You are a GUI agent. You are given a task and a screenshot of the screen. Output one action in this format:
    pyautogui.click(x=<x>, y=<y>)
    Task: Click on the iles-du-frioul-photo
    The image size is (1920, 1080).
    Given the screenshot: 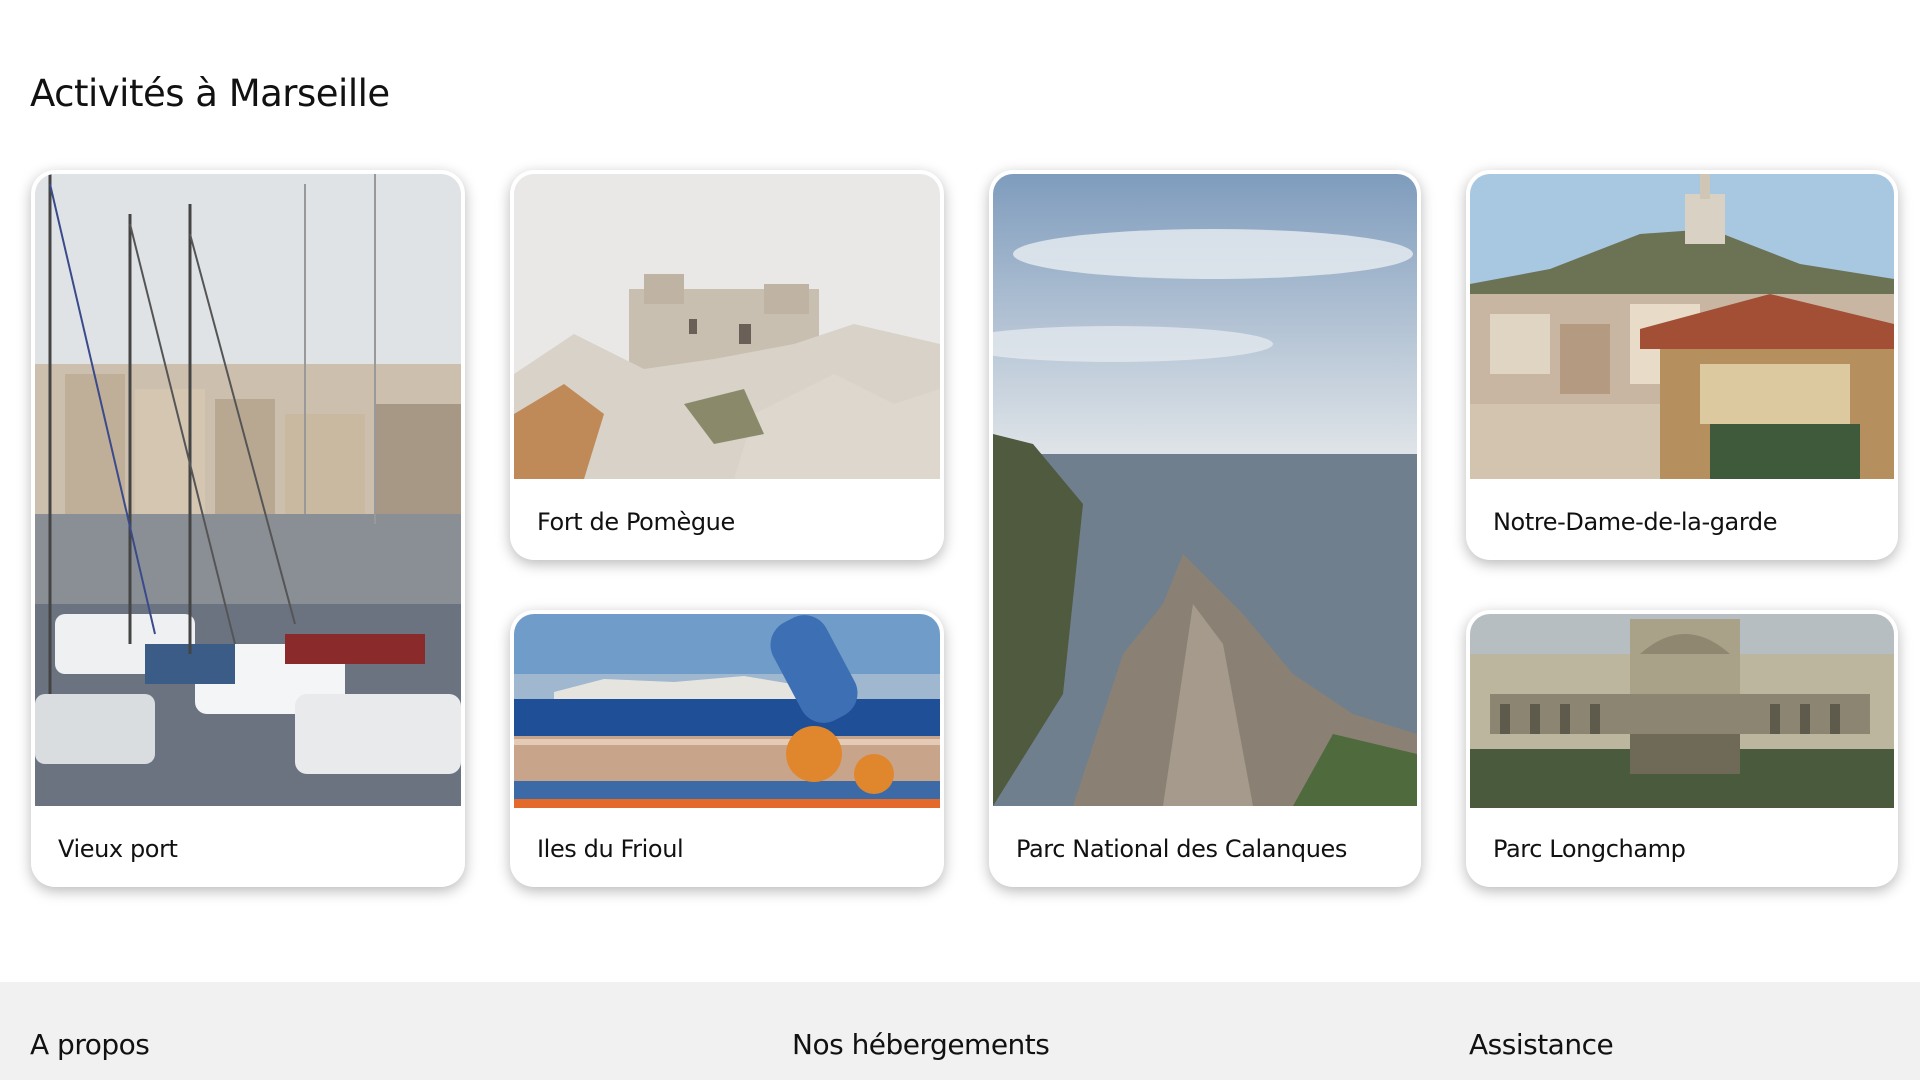 What is the action you would take?
    pyautogui.click(x=727, y=711)
    